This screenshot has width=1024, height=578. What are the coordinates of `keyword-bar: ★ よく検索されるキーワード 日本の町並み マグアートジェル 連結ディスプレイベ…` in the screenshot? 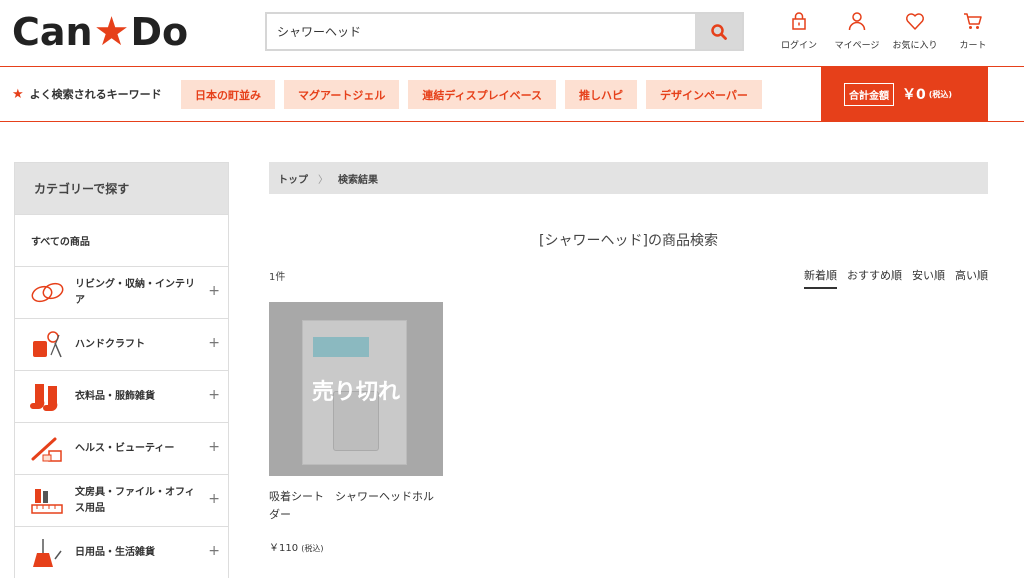 It's located at (512, 94).